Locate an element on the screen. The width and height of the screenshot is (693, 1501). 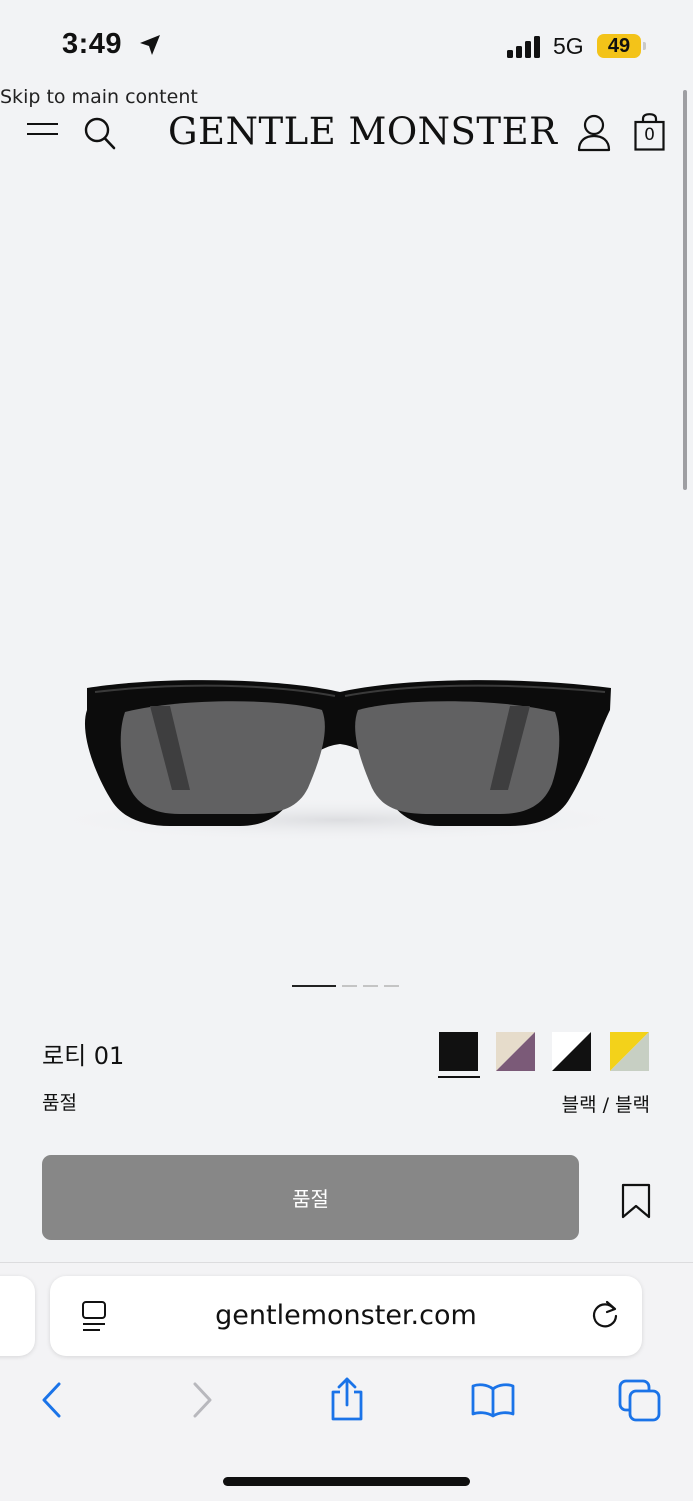
color-swatch-beige-purple is located at coordinates (515, 1051).